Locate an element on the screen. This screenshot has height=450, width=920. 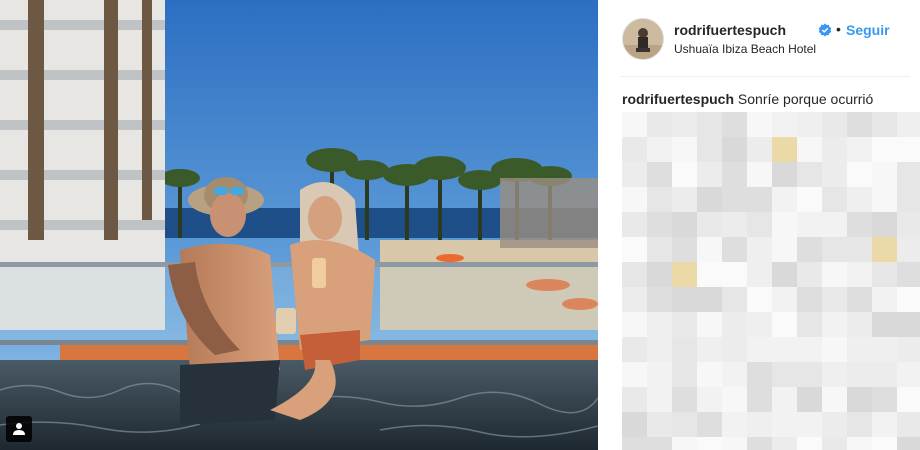
avatar is located at coordinates (643, 39).